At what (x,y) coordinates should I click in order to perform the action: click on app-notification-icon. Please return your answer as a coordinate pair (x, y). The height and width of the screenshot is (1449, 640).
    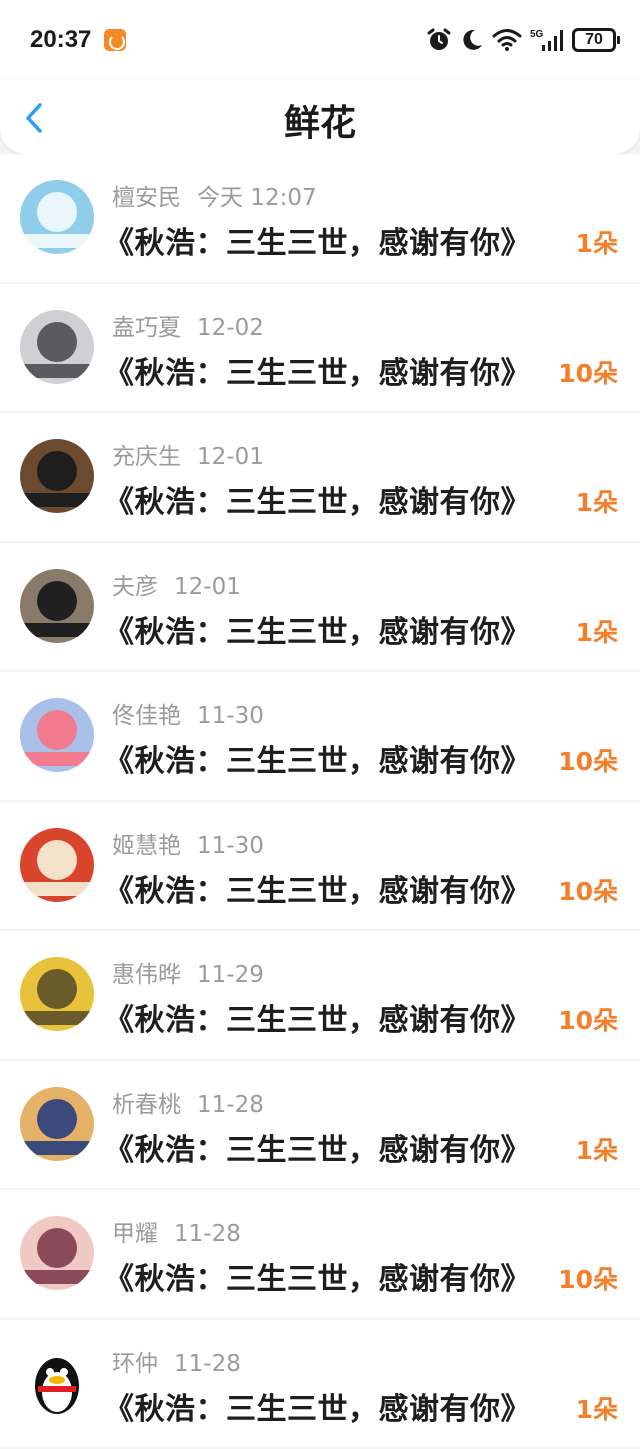
    Looking at the image, I should click on (115, 40).